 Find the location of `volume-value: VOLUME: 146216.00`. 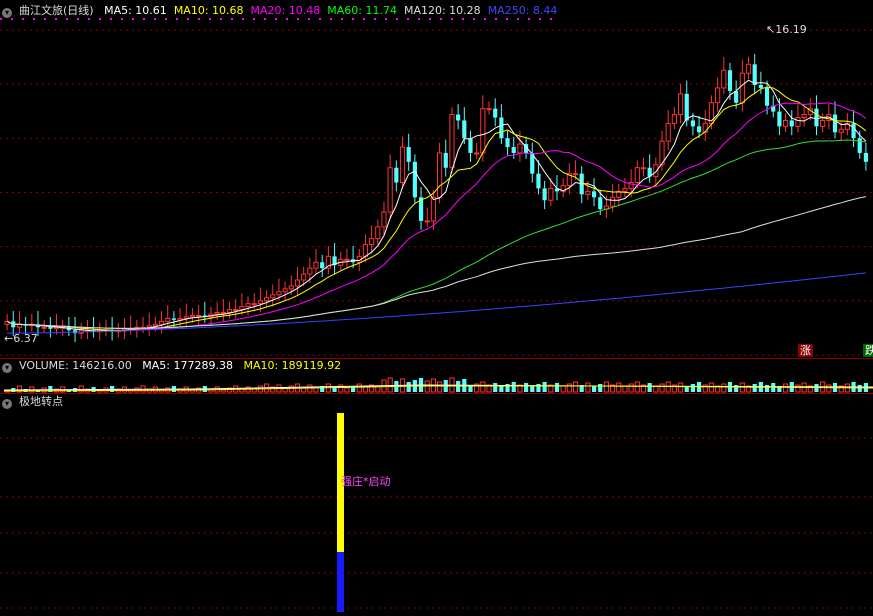

volume-value: VOLUME: 146216.00 is located at coordinates (75, 365).